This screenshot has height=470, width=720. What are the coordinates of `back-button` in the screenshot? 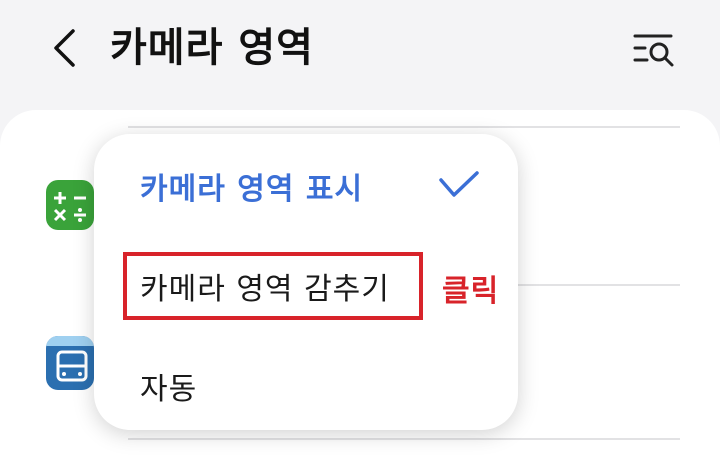 It's located at (64, 48).